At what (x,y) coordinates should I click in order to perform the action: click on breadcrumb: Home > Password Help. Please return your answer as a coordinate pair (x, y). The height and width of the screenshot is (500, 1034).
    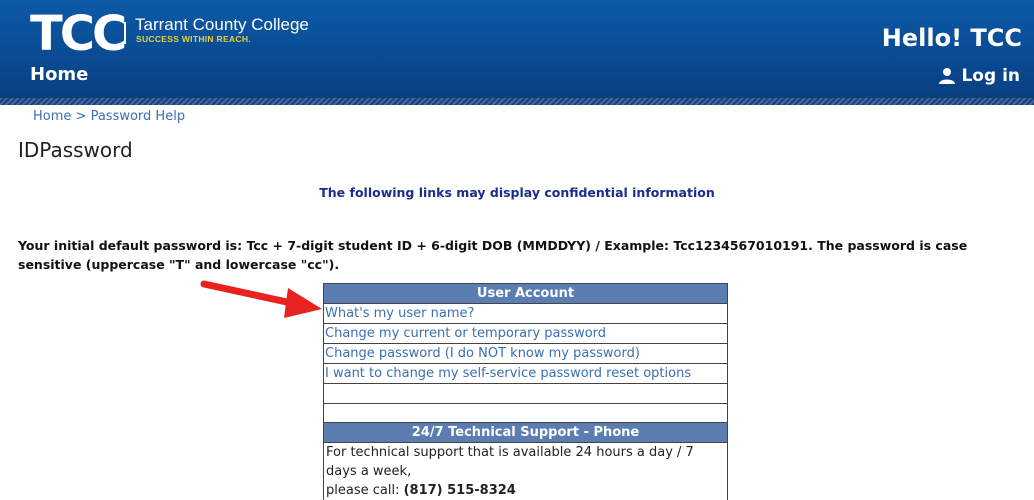
    Looking at the image, I should click on (109, 116).